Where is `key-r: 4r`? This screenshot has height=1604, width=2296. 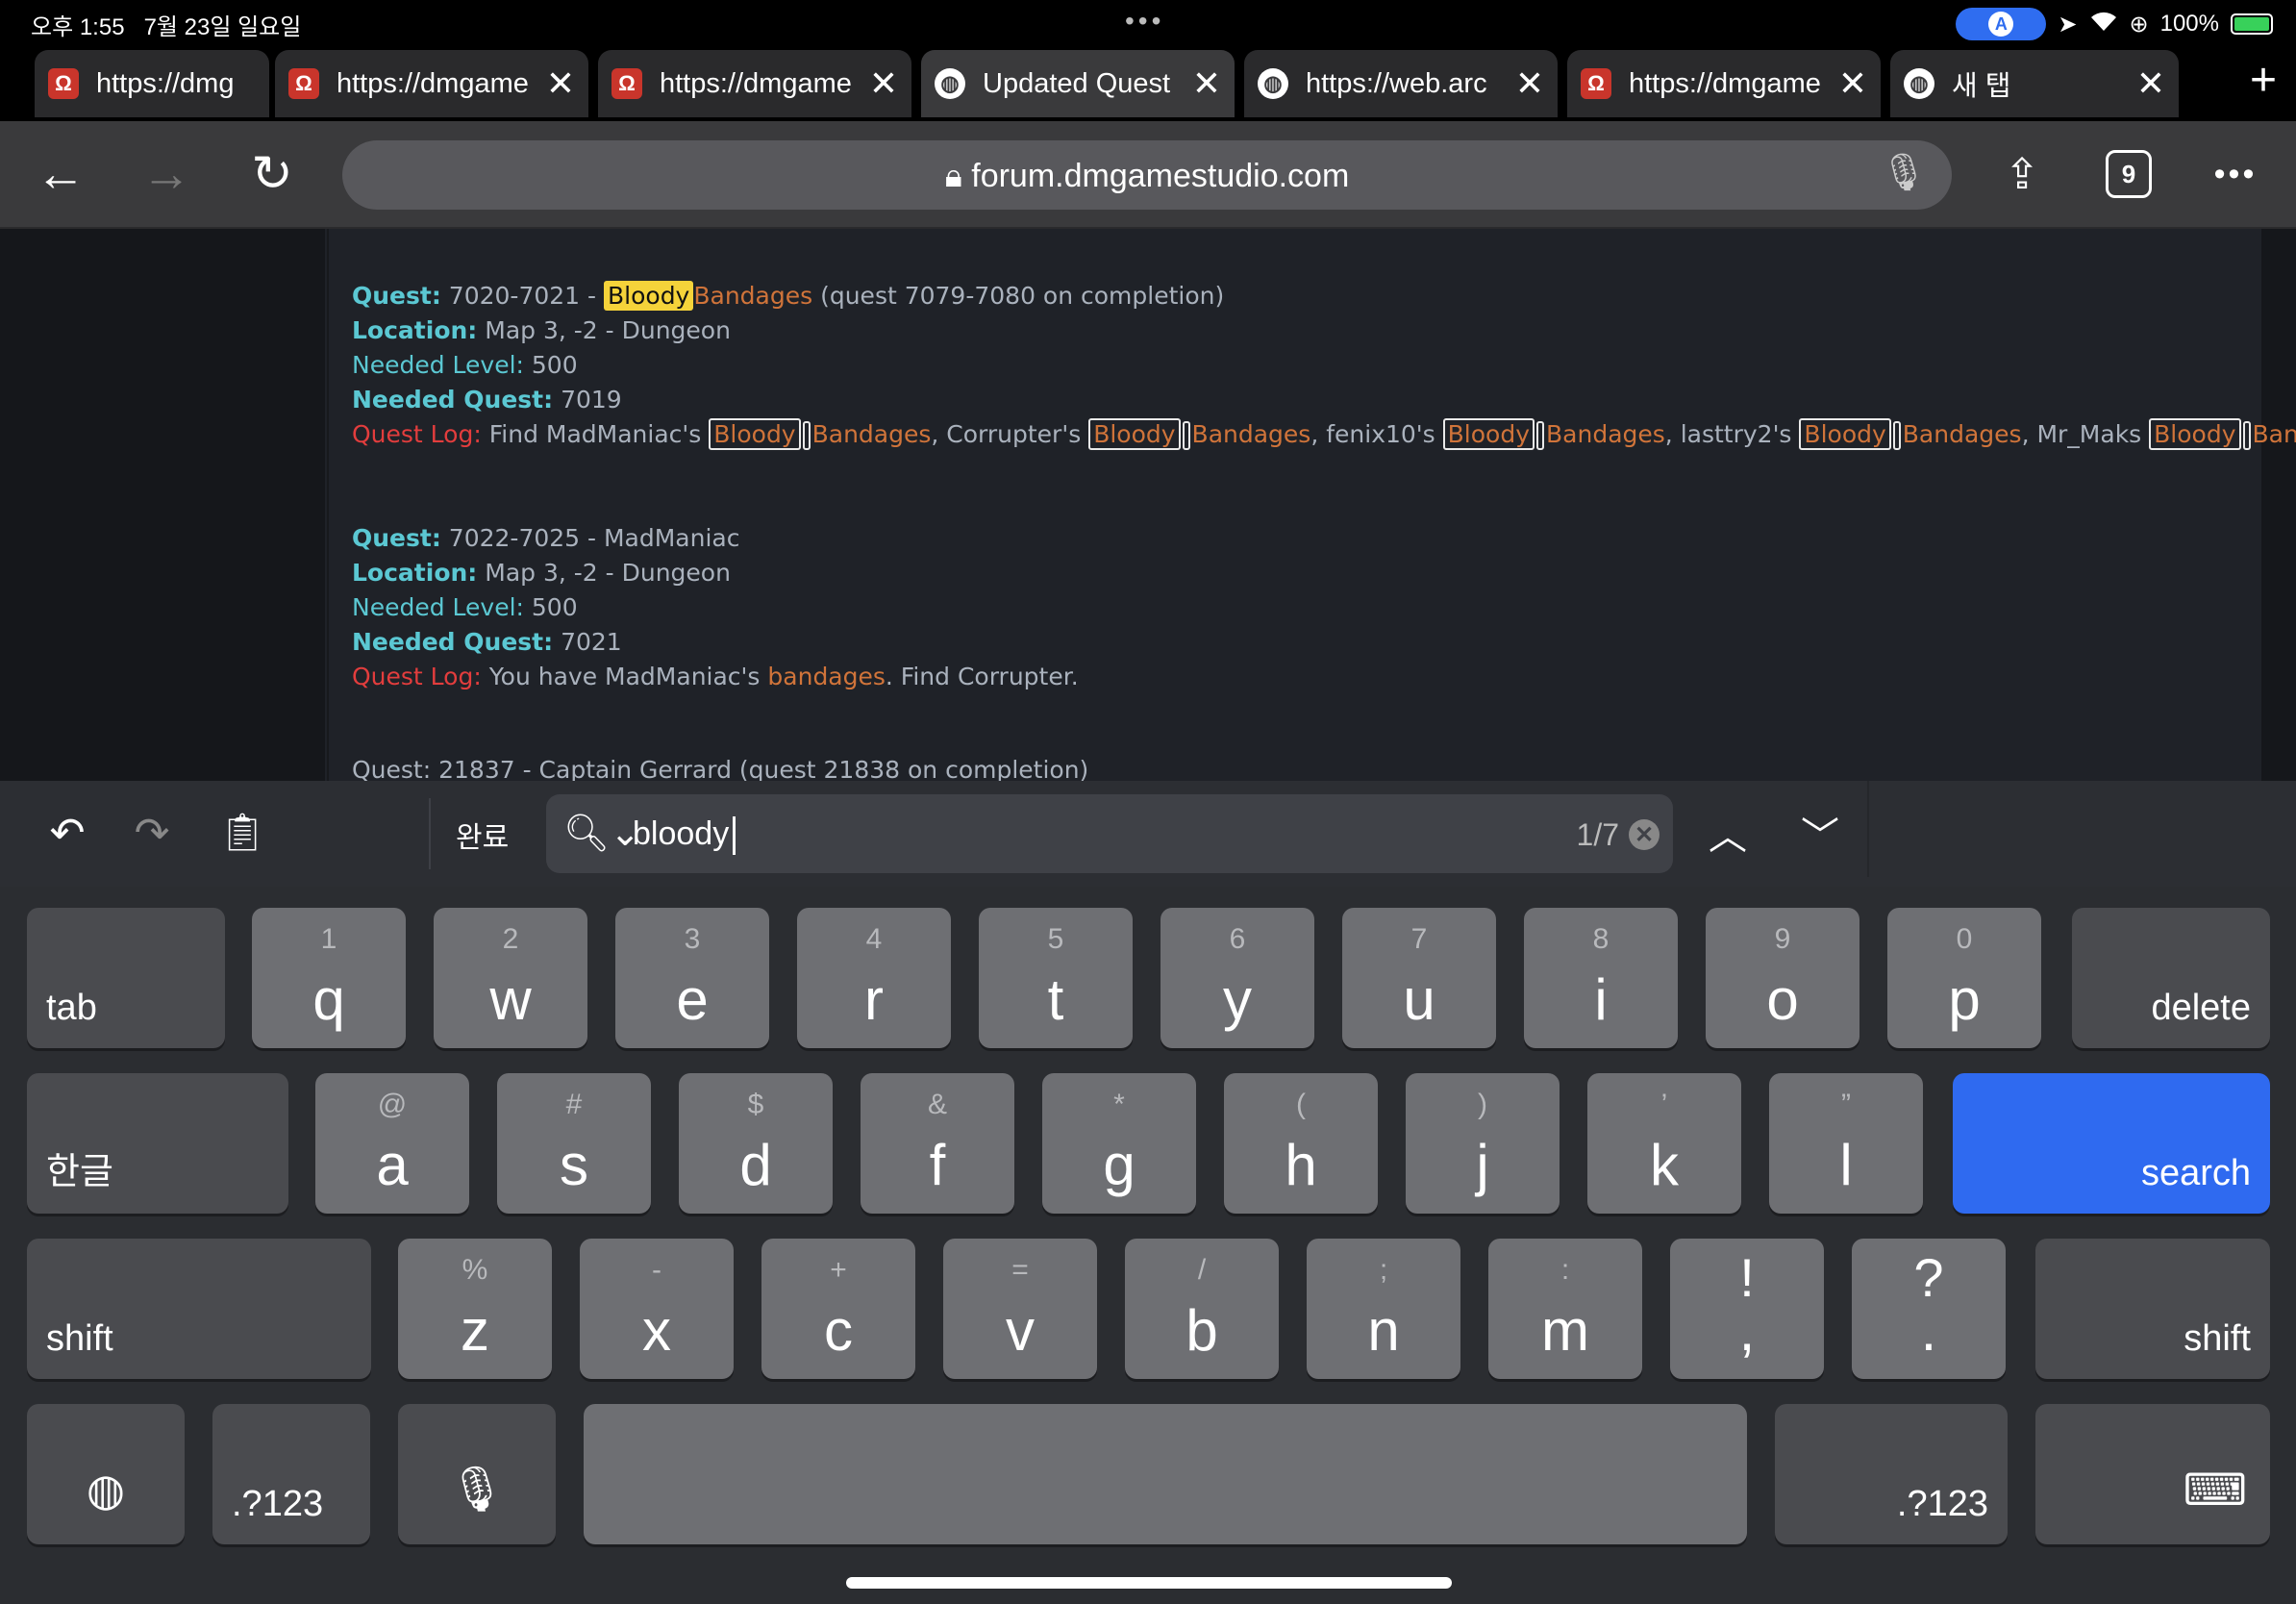 key-r: 4r is located at coordinates (874, 978).